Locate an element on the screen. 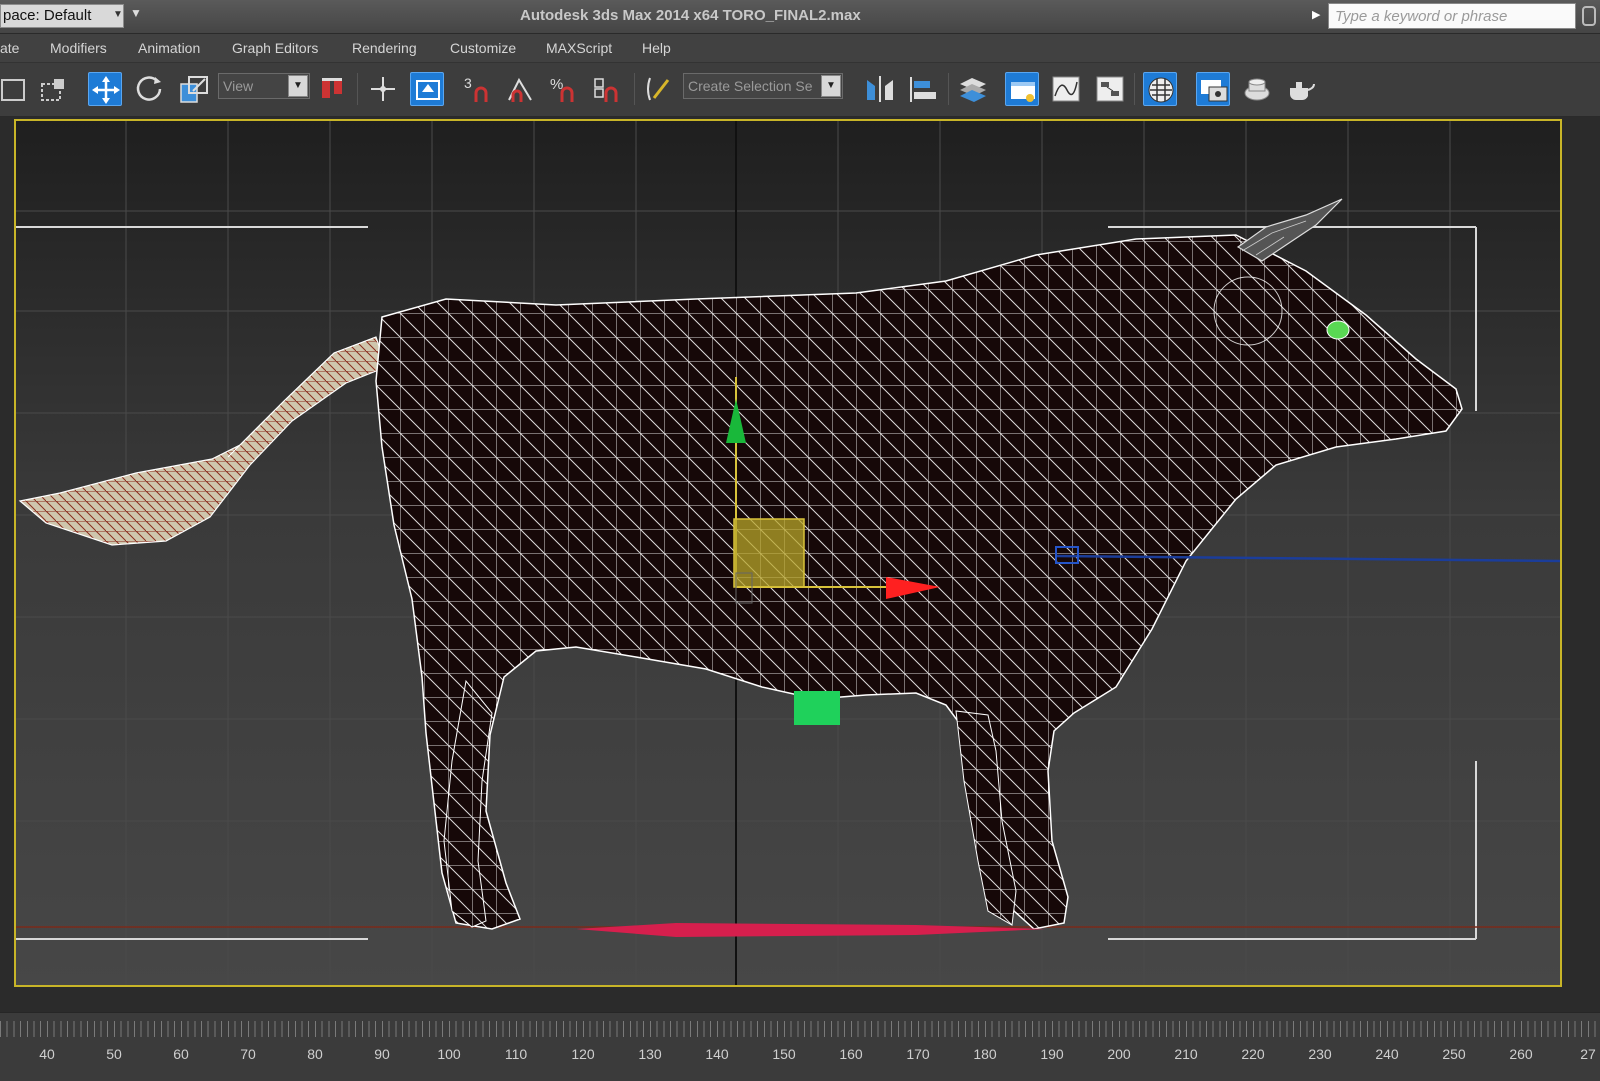  spinner-snap-icon is located at coordinates (609, 89).